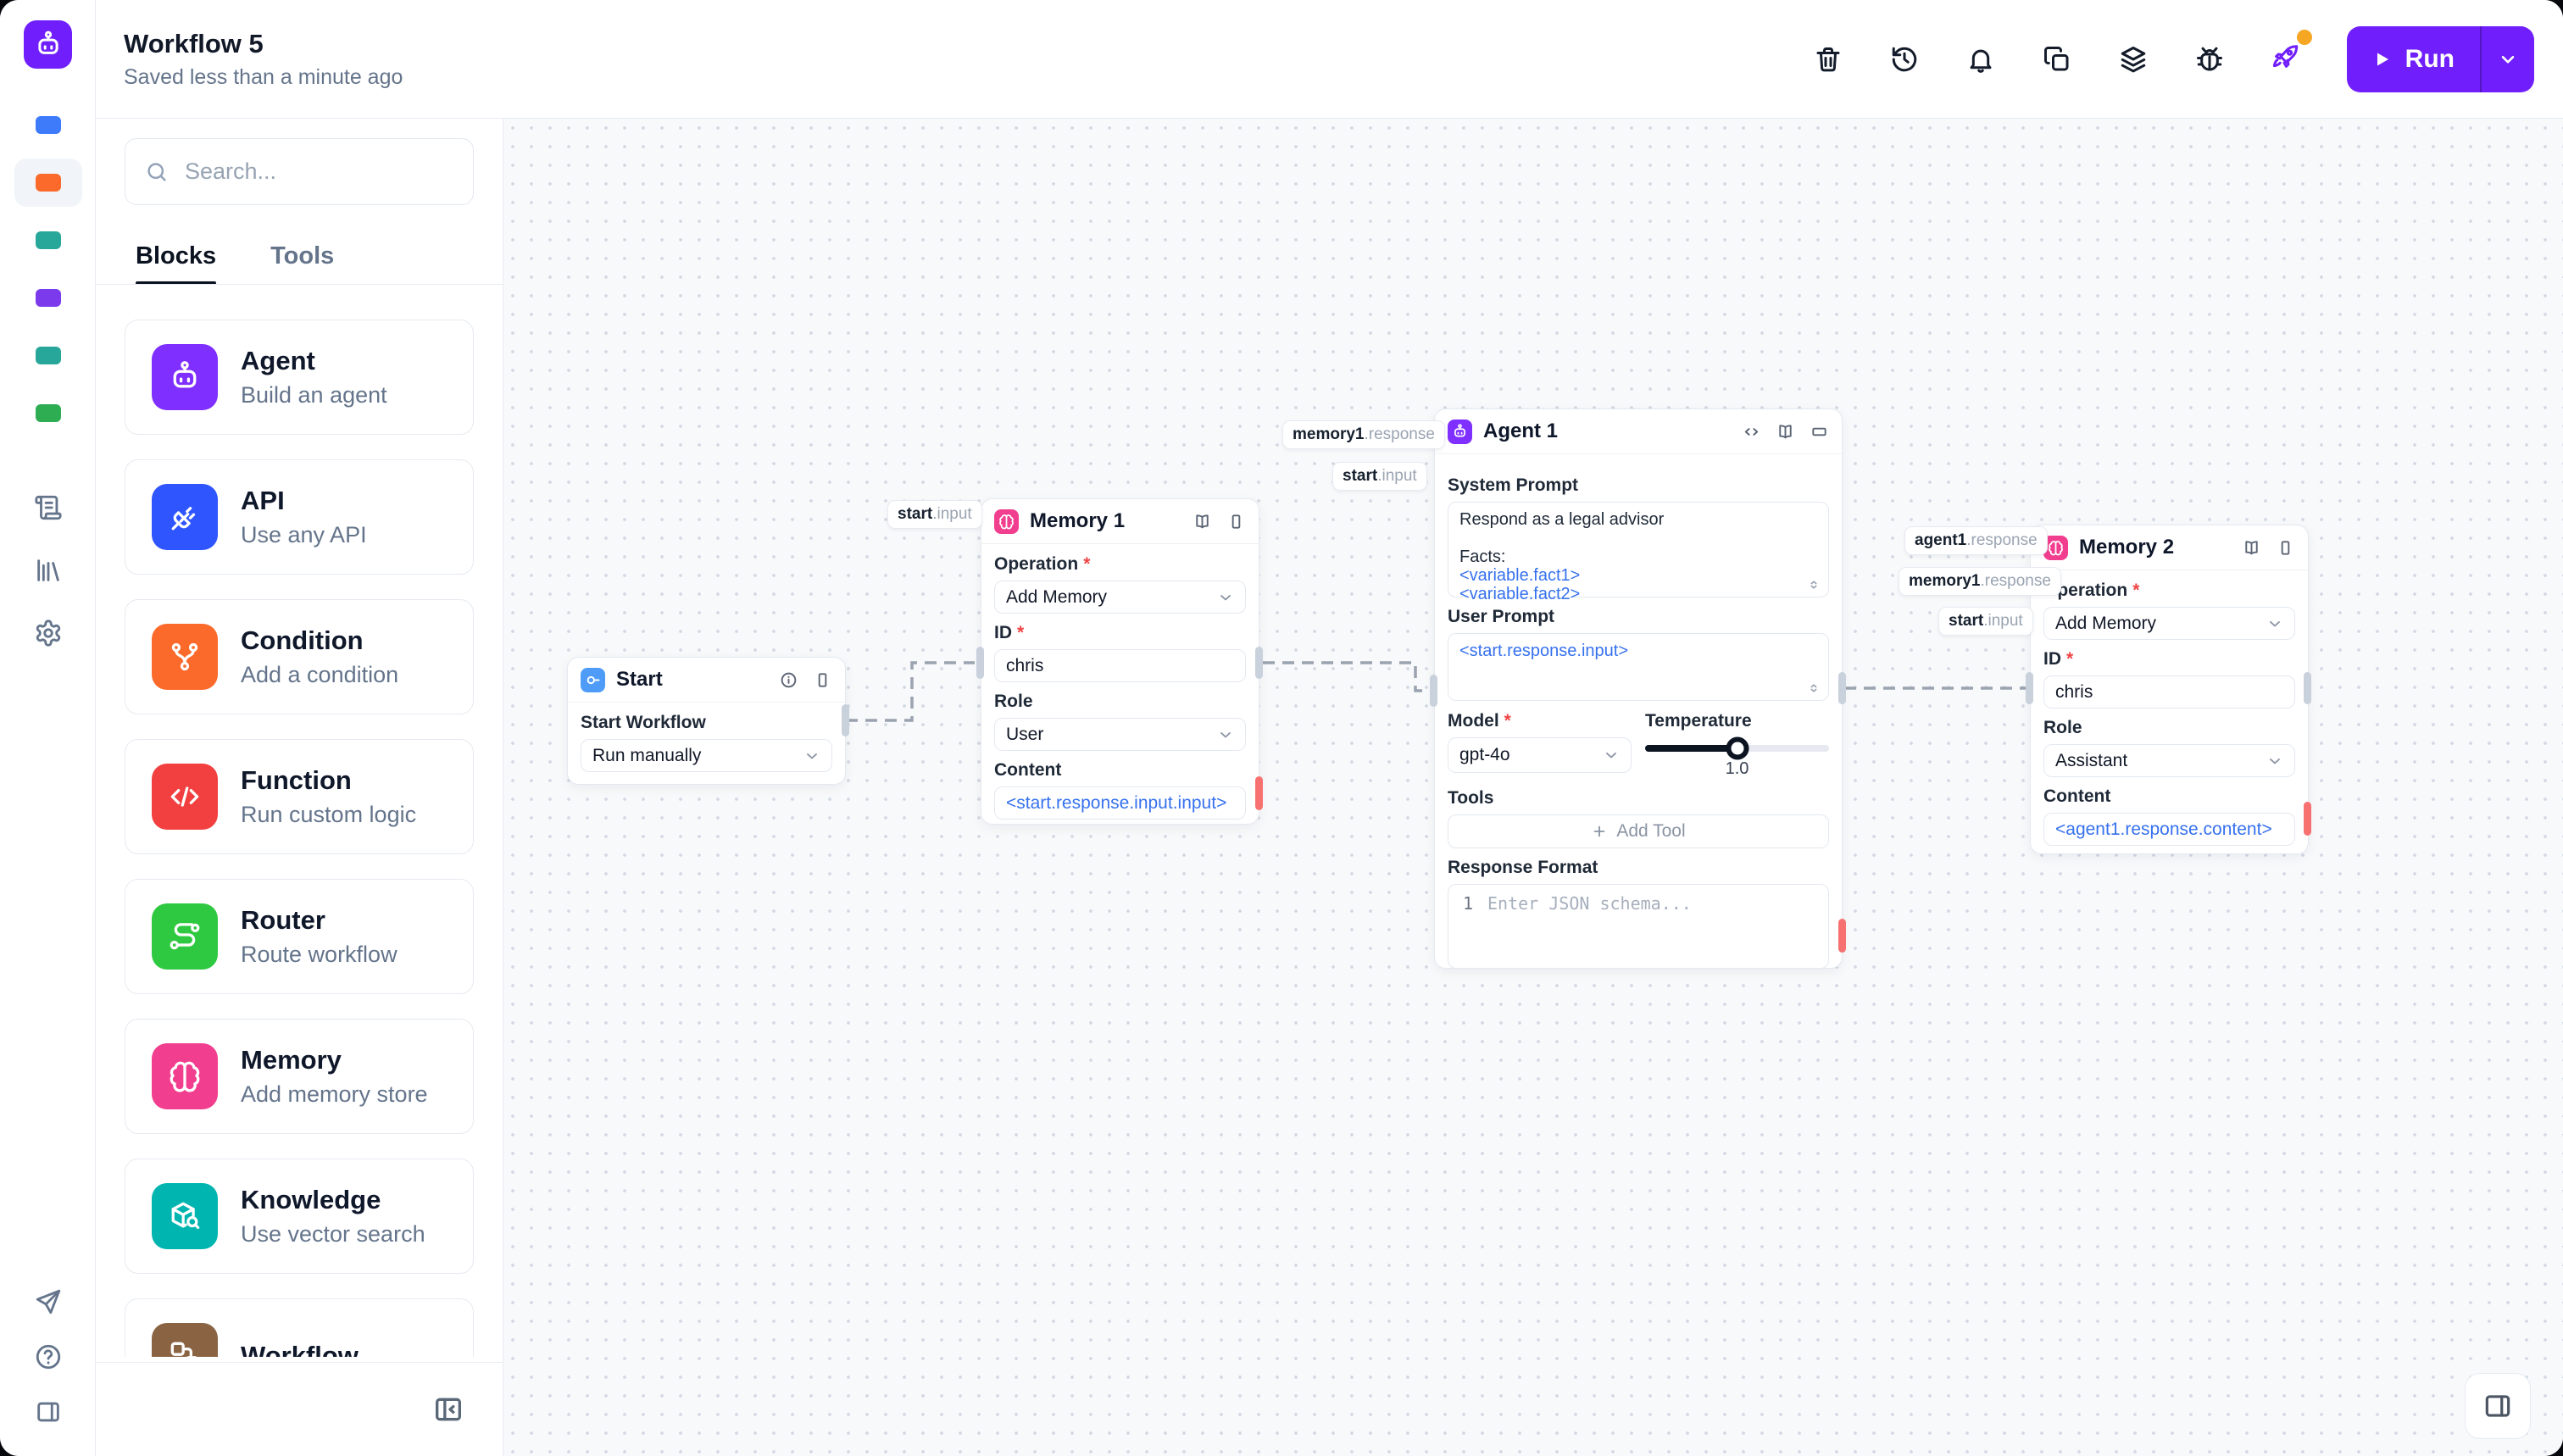 This screenshot has height=1456, width=2563. I want to click on run-options-button, so click(2508, 59).